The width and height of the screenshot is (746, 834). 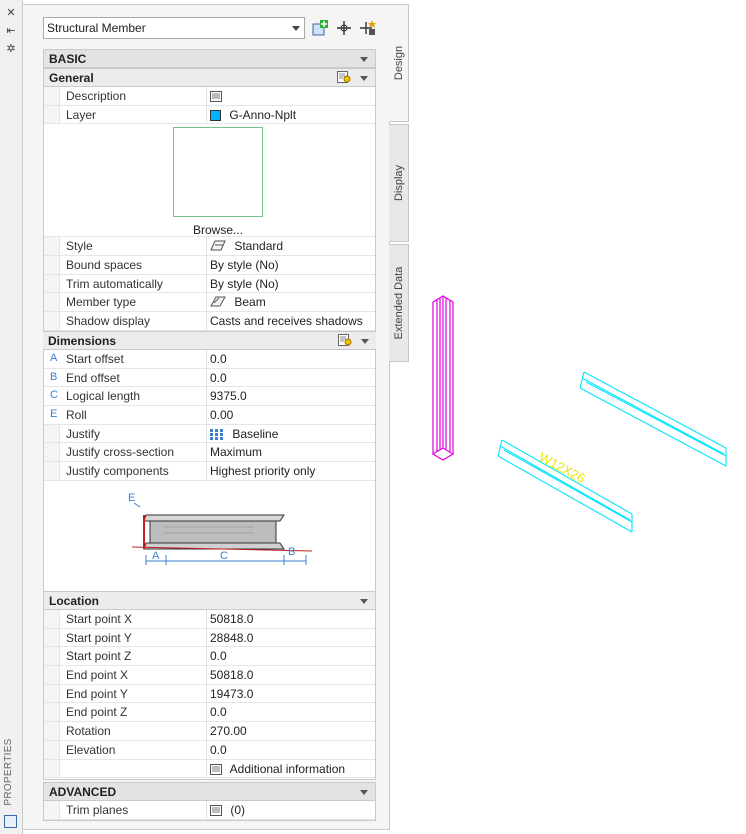 I want to click on prop-row: A Start offset 0.0, so click(x=209, y=359).